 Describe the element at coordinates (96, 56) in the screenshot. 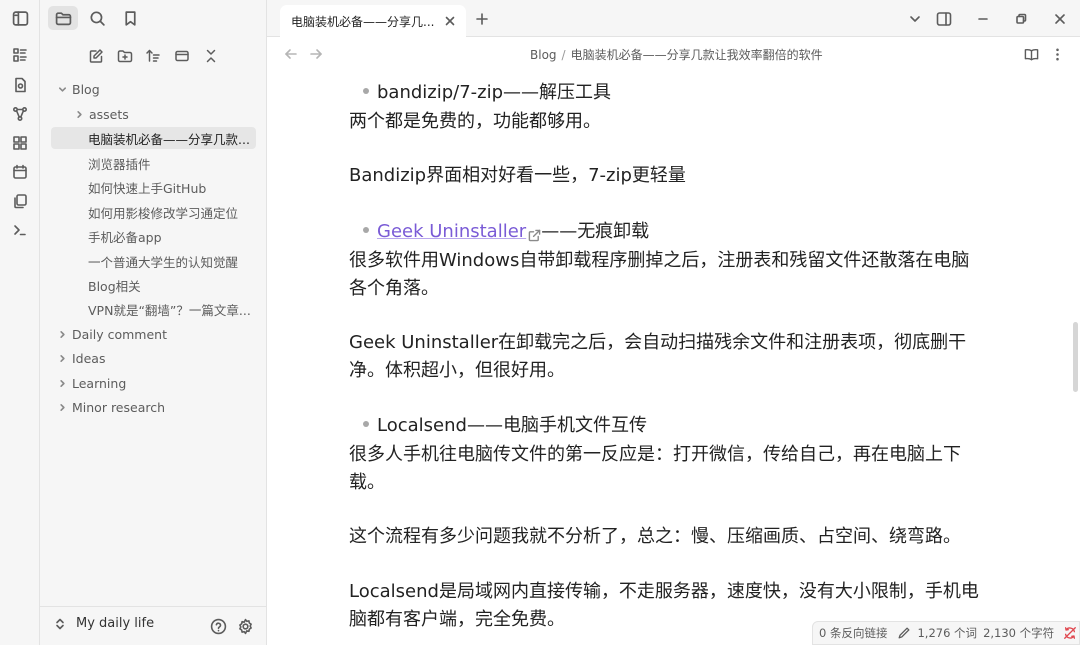

I see `new-note-icon` at that location.